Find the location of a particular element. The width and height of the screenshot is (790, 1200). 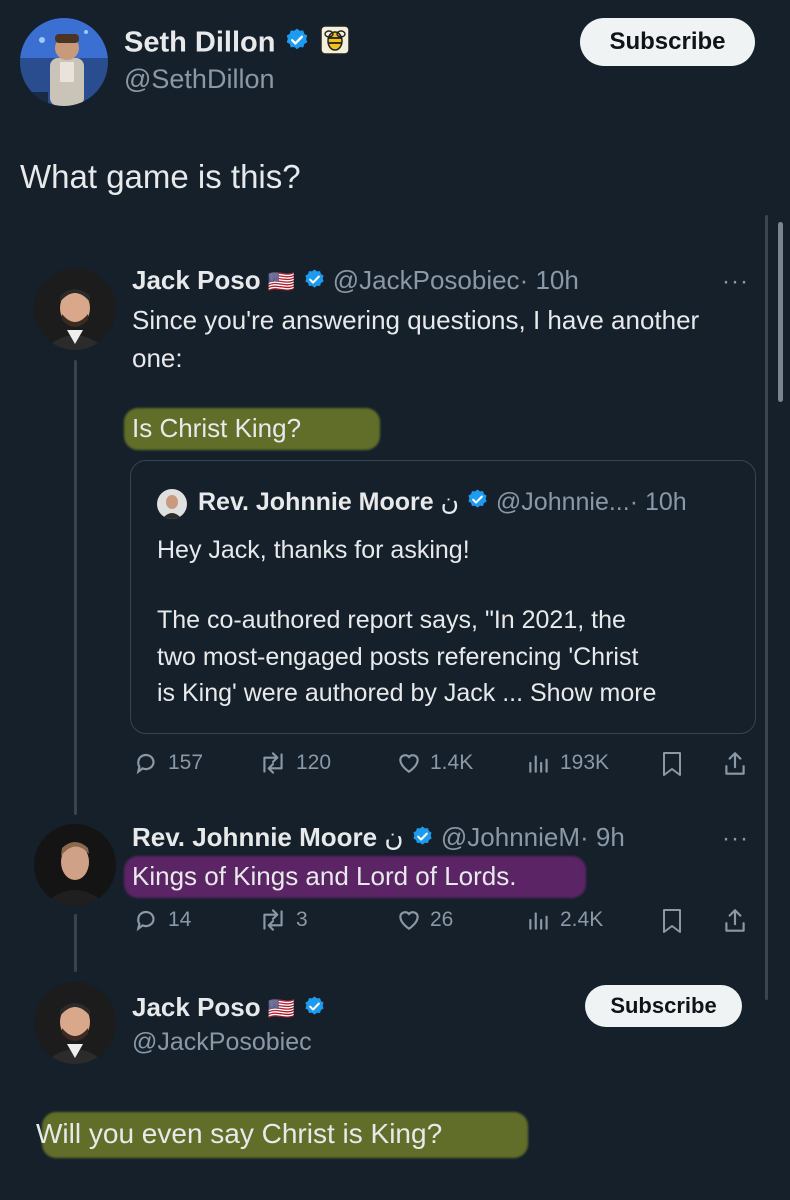

like-action: 1.4K is located at coordinates (434, 763).